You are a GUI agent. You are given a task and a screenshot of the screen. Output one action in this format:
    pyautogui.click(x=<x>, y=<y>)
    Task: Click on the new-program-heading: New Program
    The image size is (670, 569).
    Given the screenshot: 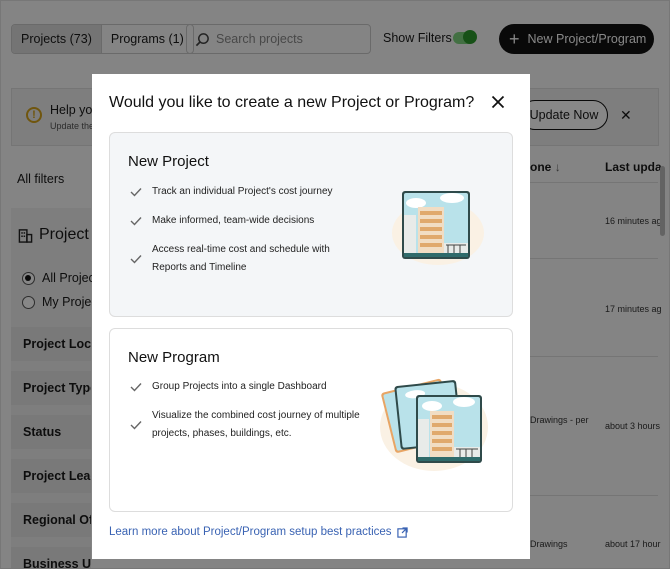 What is the action you would take?
    pyautogui.click(x=174, y=357)
    